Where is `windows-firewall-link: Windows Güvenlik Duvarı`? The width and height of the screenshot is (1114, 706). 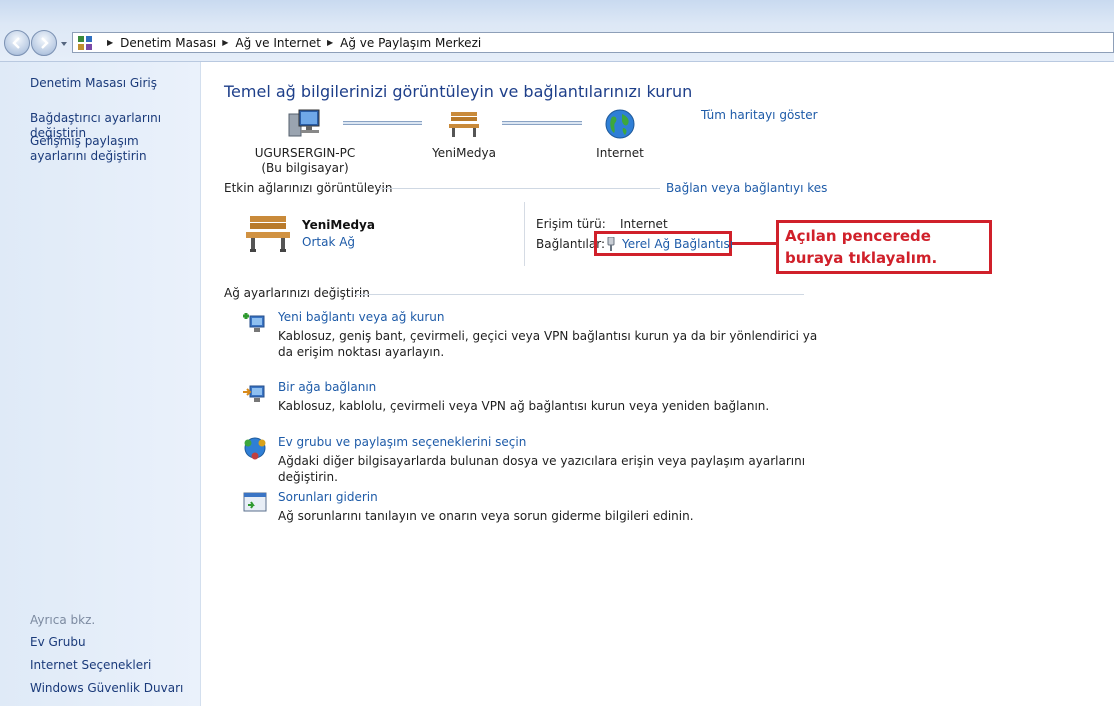
windows-firewall-link: Windows Güvenlik Duvarı is located at coordinates (106, 688).